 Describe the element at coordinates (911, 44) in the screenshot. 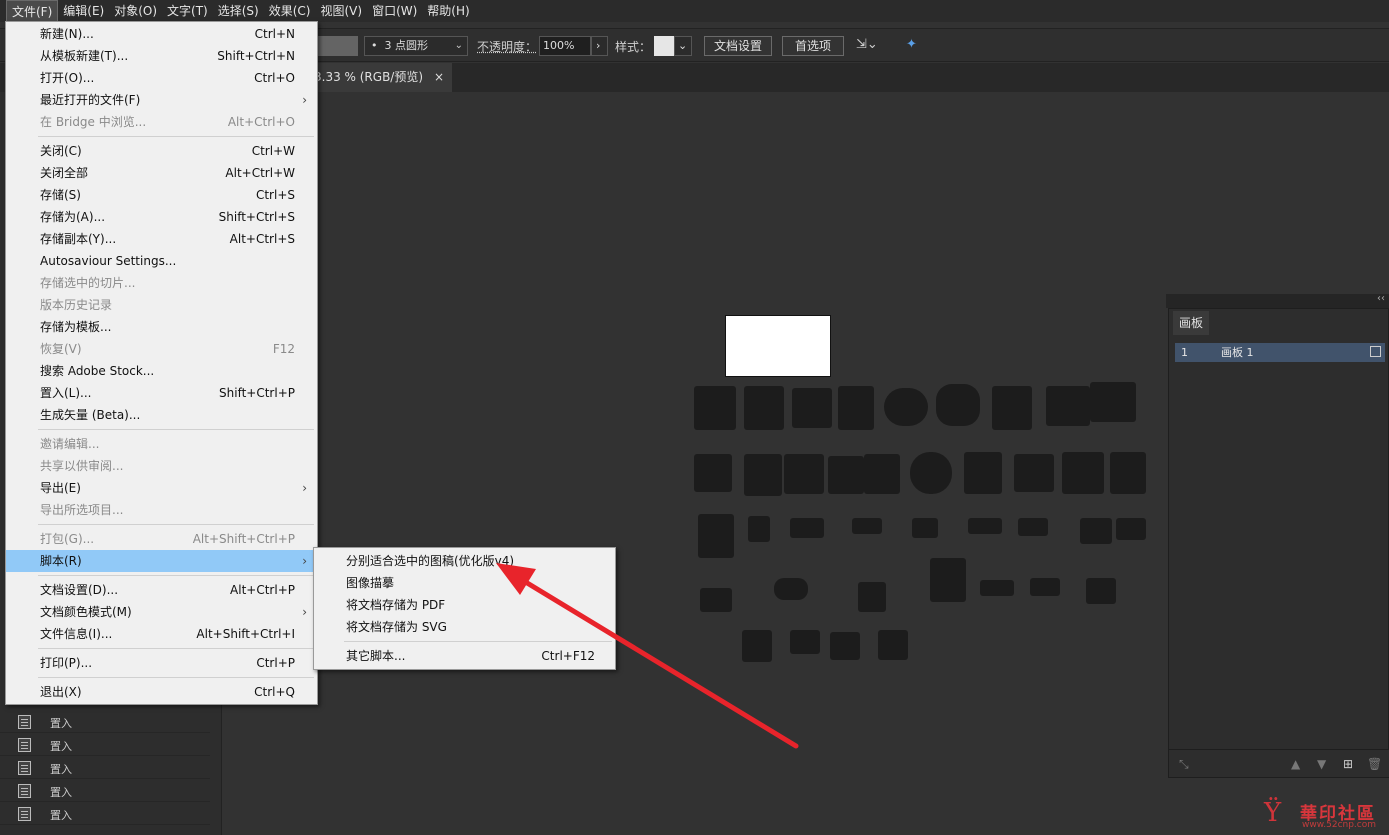

I see `arrange-documents-icon: ✦` at that location.